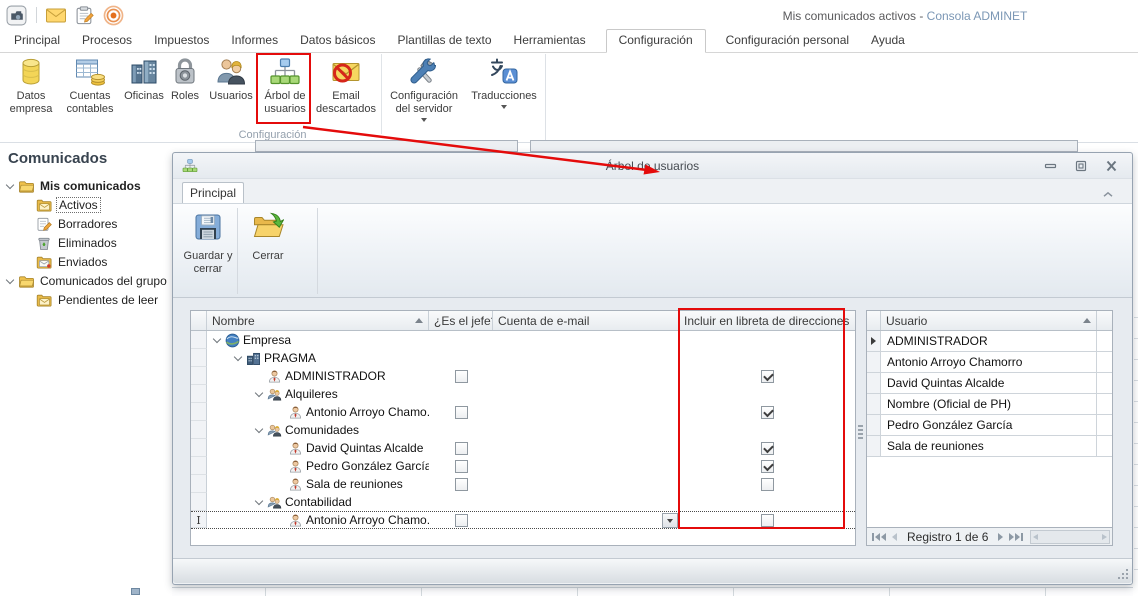  Describe the element at coordinates (86, 280) in the screenshot. I see `sidebar-item-comunicados-del-grupo: Comunicados del grupo` at that location.